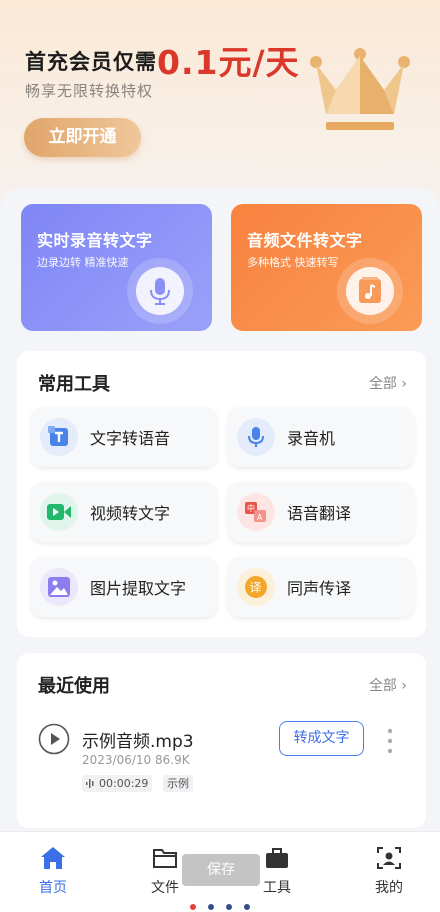 Image resolution: width=440 pixels, height=912 pixels. What do you see at coordinates (54, 739) in the screenshot?
I see `play-icon` at bounding box center [54, 739].